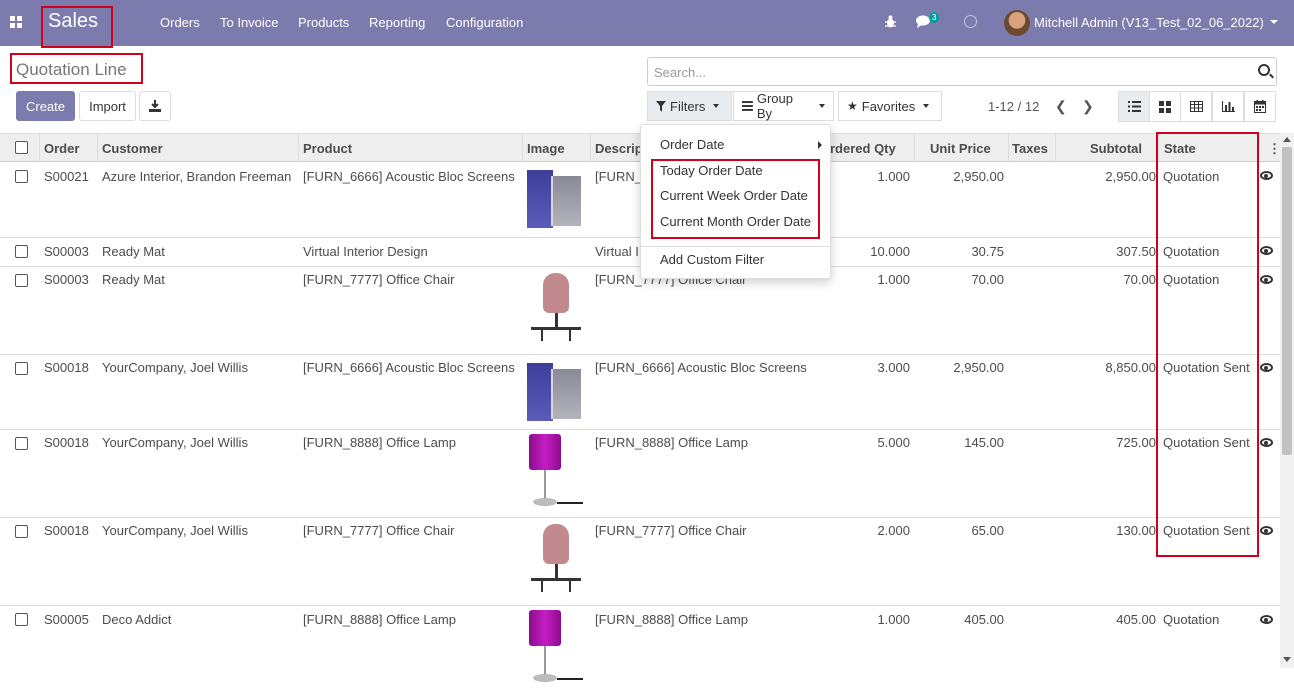 Image resolution: width=1294 pixels, height=690 pixels. I want to click on cell-unit-price: 145.00, so click(984, 442).